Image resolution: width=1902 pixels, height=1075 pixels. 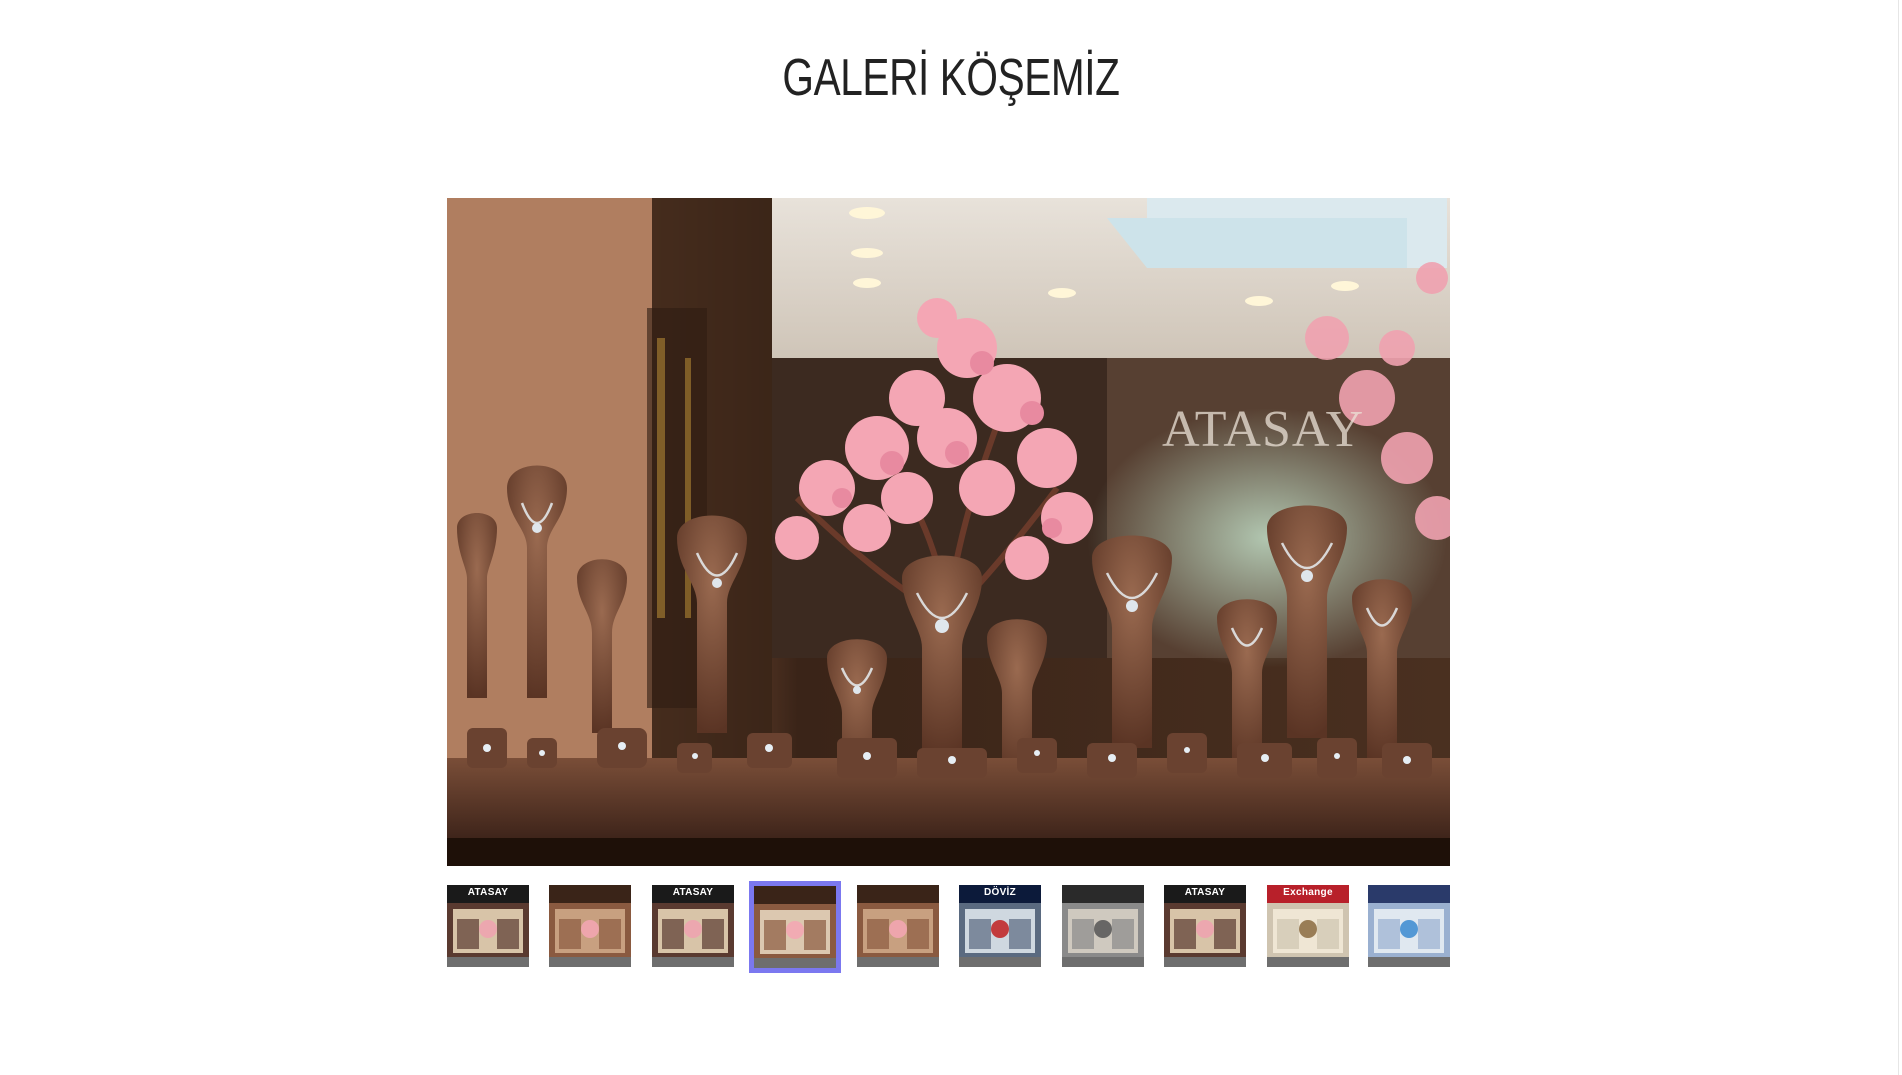 I want to click on thumb-exchange-1: Exchange, so click(x=1308, y=926).